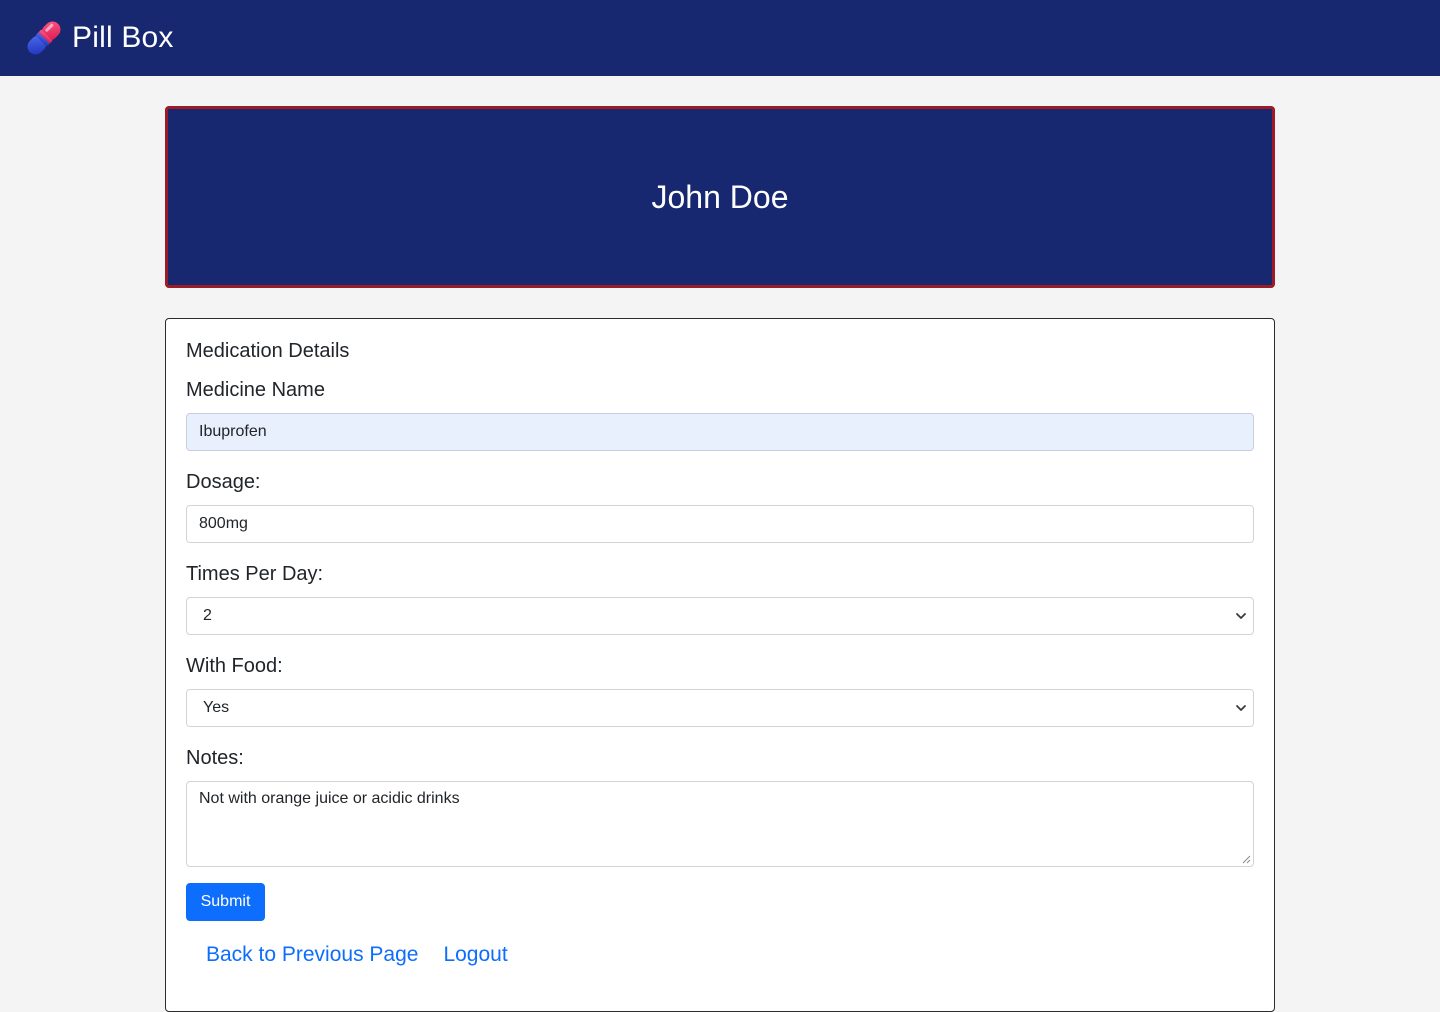  I want to click on brand-link: Pill Box, so click(99, 38).